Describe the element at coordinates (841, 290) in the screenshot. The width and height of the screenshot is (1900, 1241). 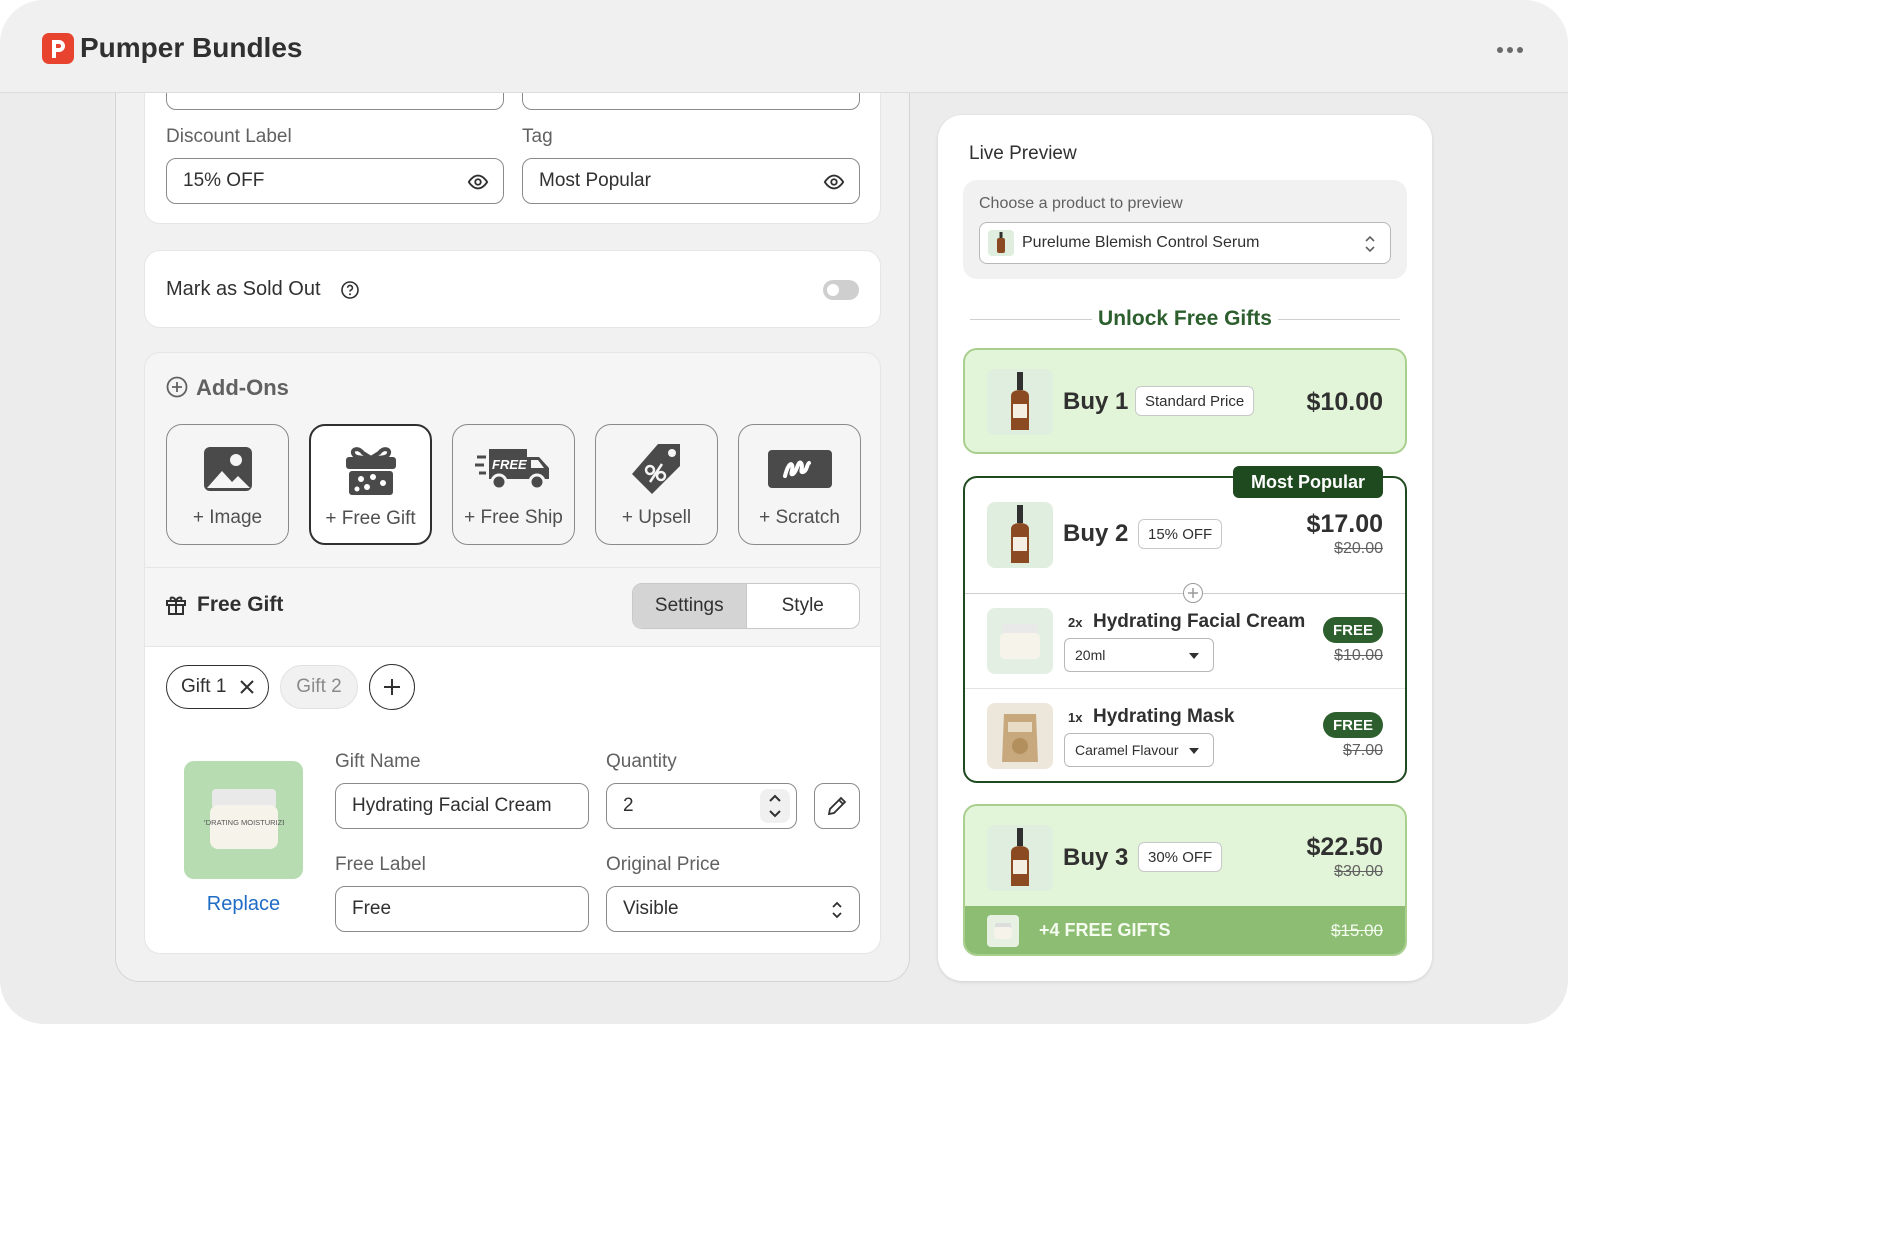
I see `sold-out-toggle` at that location.